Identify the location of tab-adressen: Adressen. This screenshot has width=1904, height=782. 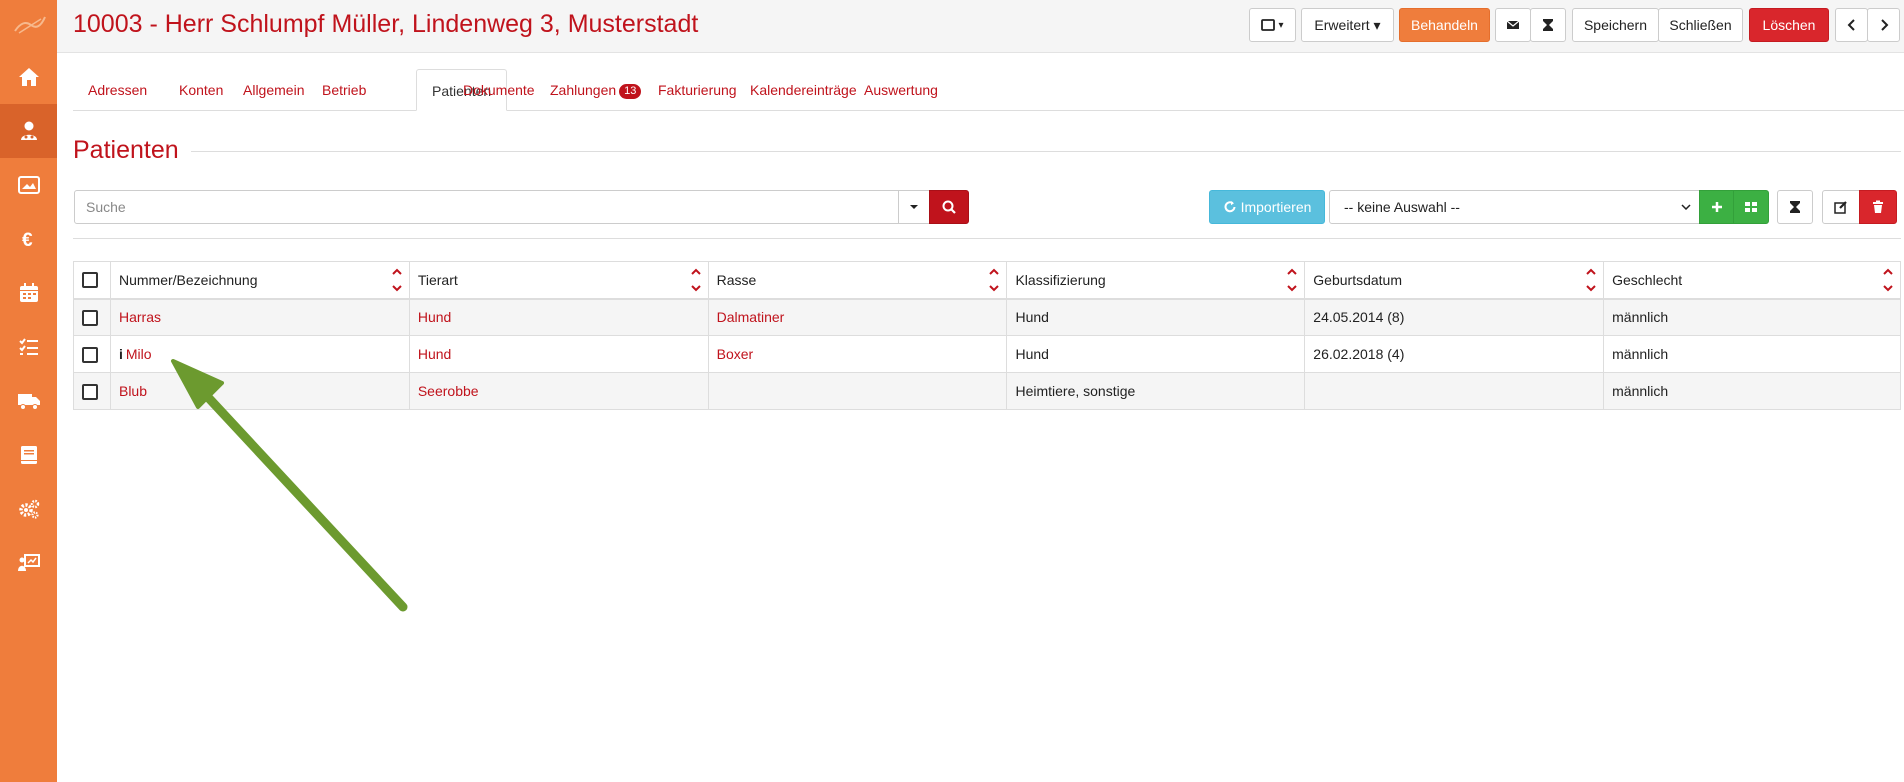
(117, 90).